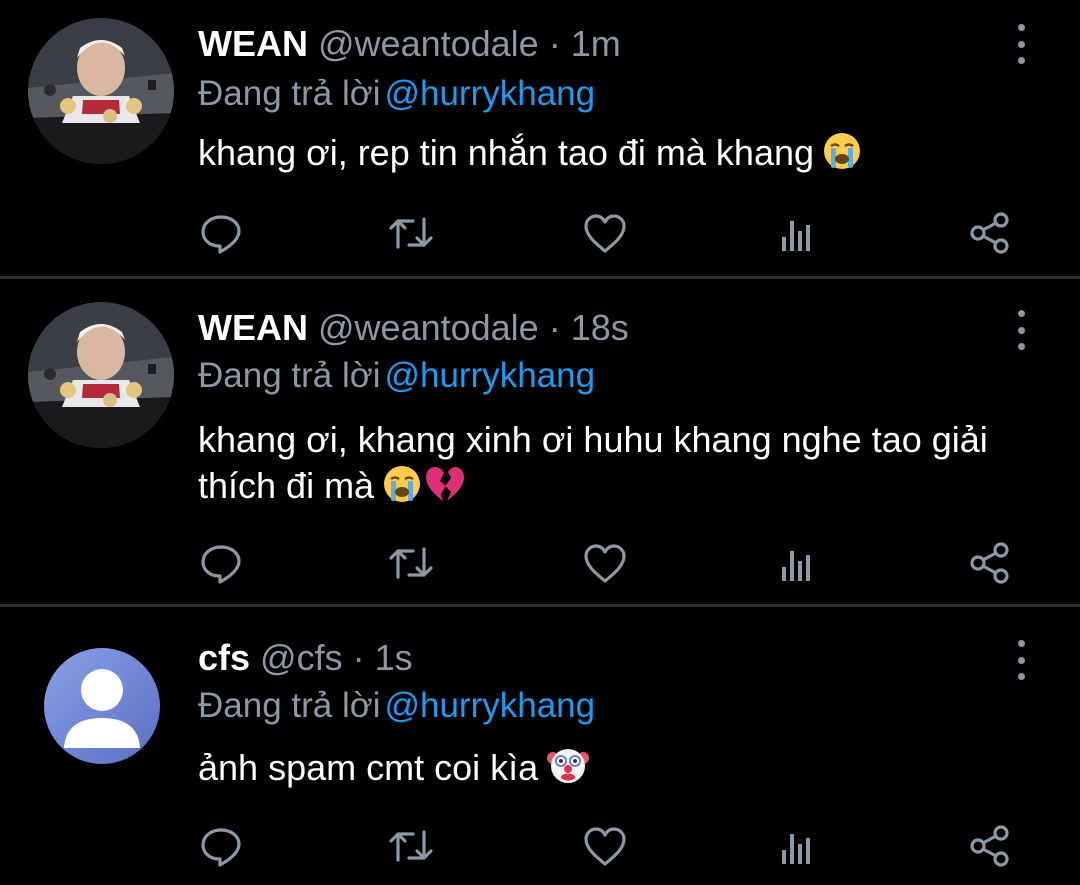 This screenshot has height=885, width=1080. What do you see at coordinates (568, 770) in the screenshot?
I see `clown-face-icon` at bounding box center [568, 770].